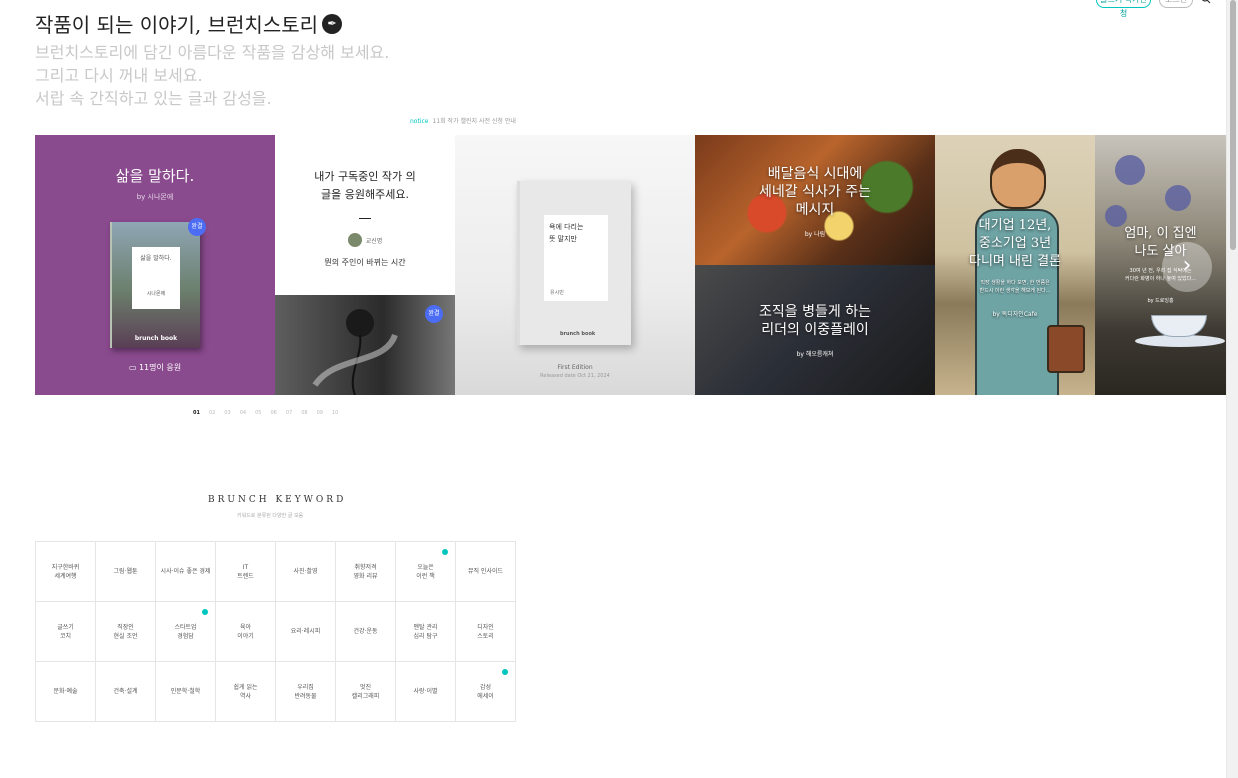 The width and height of the screenshot is (1238, 778). I want to click on keyword-label: 디자인 스토리, so click(485, 631).